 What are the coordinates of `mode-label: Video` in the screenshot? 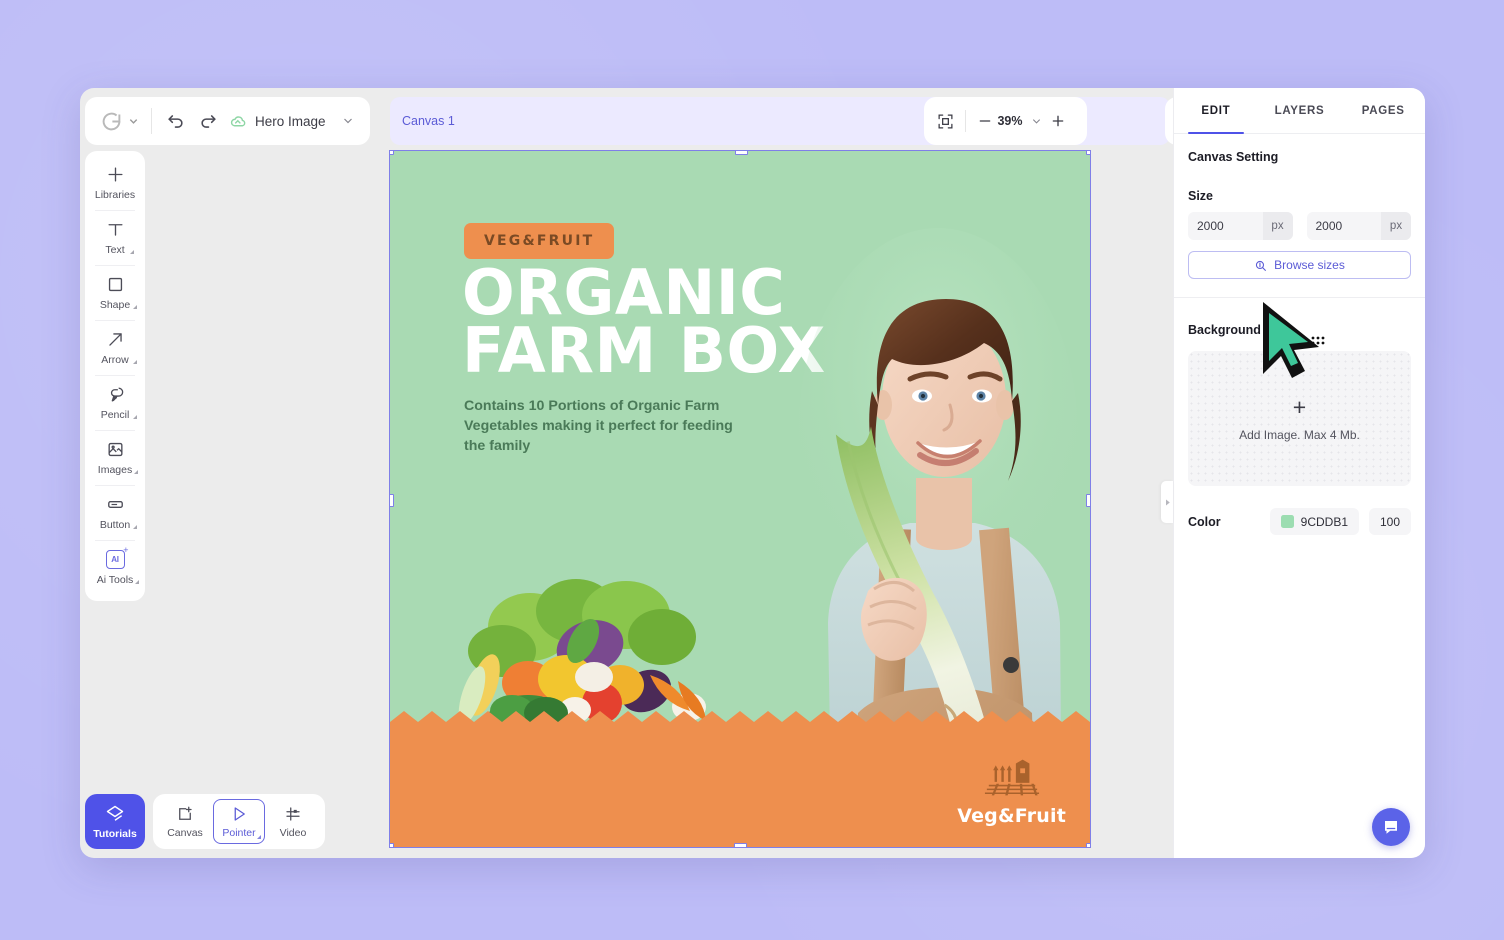 It's located at (293, 832).